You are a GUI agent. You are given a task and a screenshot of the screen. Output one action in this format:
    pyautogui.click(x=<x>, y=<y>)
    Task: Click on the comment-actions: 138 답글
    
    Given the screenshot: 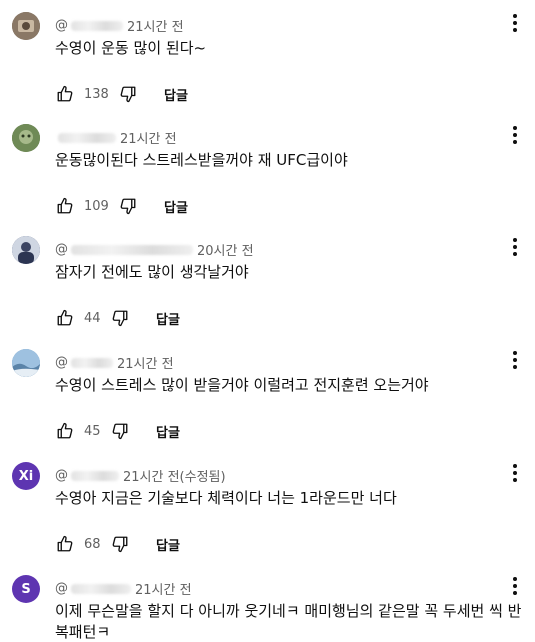 What is the action you would take?
    pyautogui.click(x=121, y=94)
    